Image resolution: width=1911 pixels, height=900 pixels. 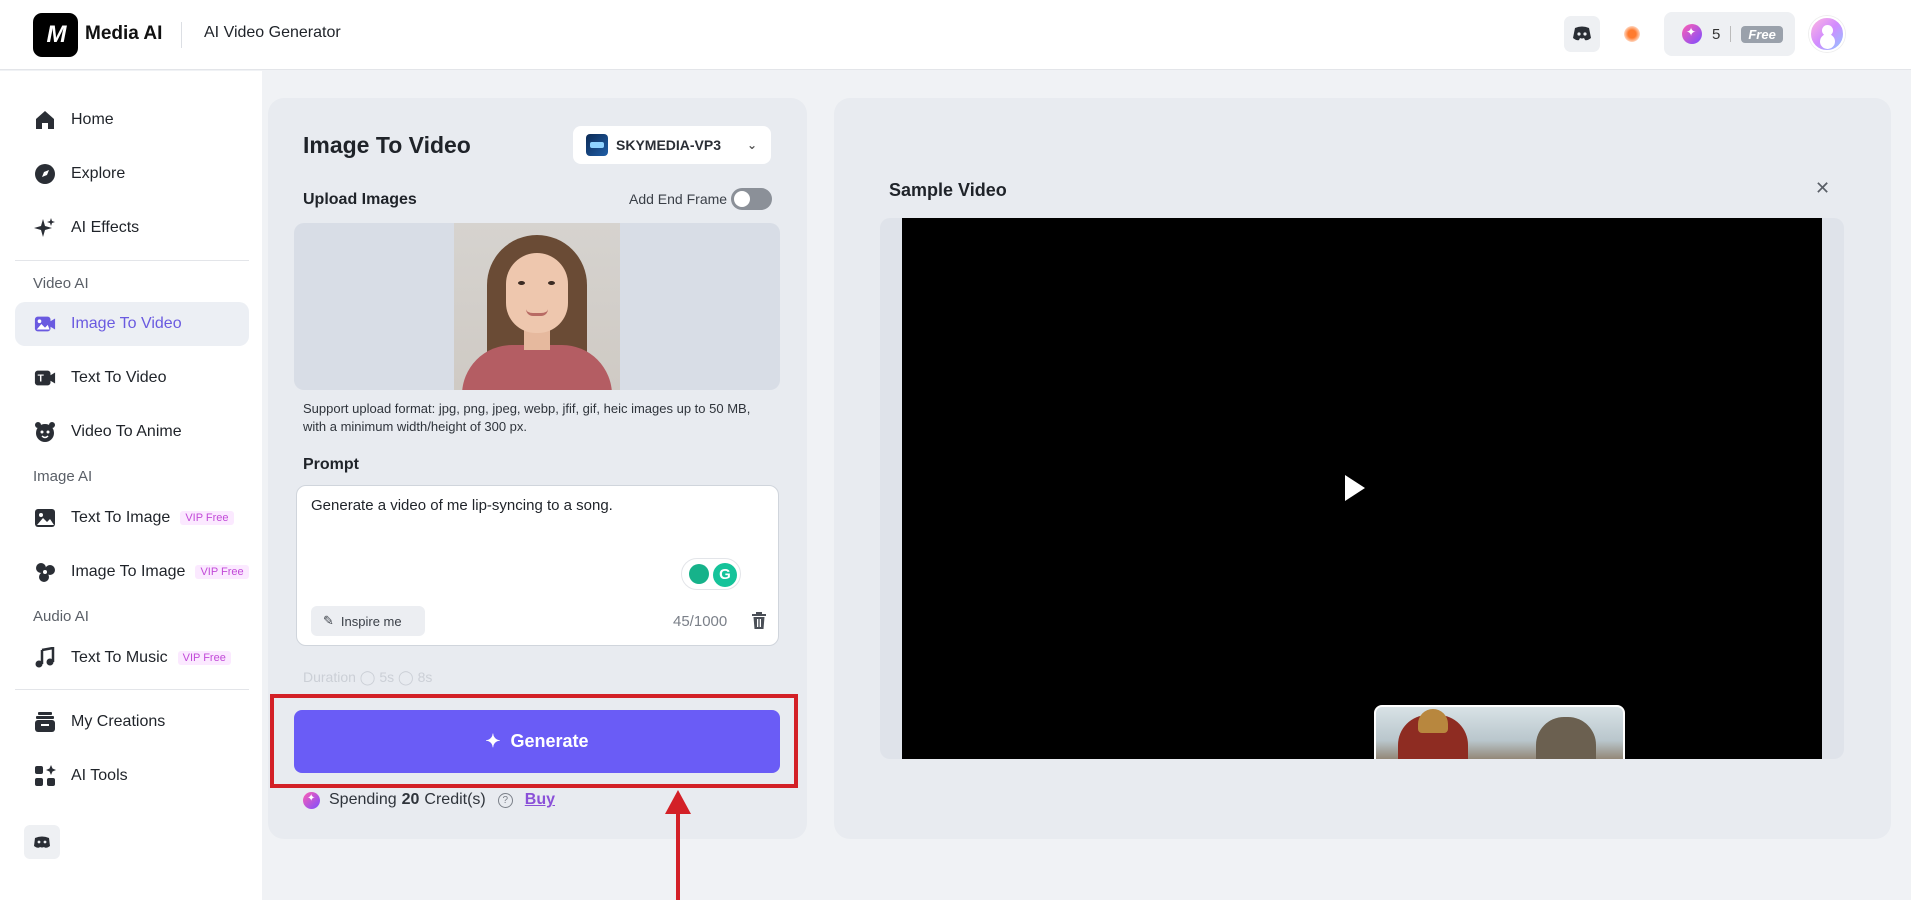 I want to click on text-image-icon, so click(x=45, y=518).